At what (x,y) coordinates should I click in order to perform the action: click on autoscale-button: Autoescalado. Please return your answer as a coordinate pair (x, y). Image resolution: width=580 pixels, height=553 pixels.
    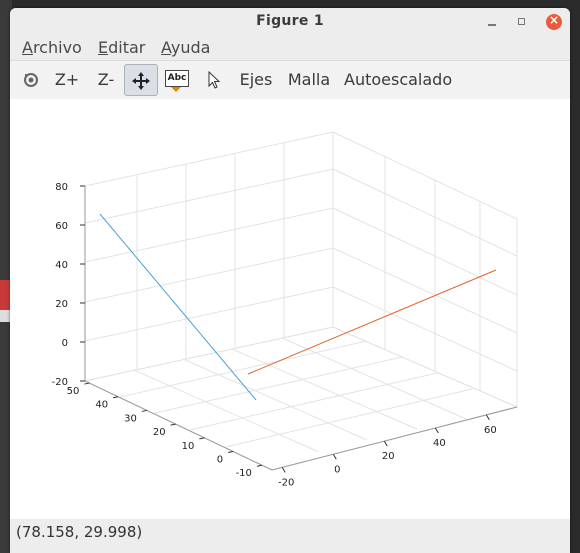
    Looking at the image, I should click on (398, 80).